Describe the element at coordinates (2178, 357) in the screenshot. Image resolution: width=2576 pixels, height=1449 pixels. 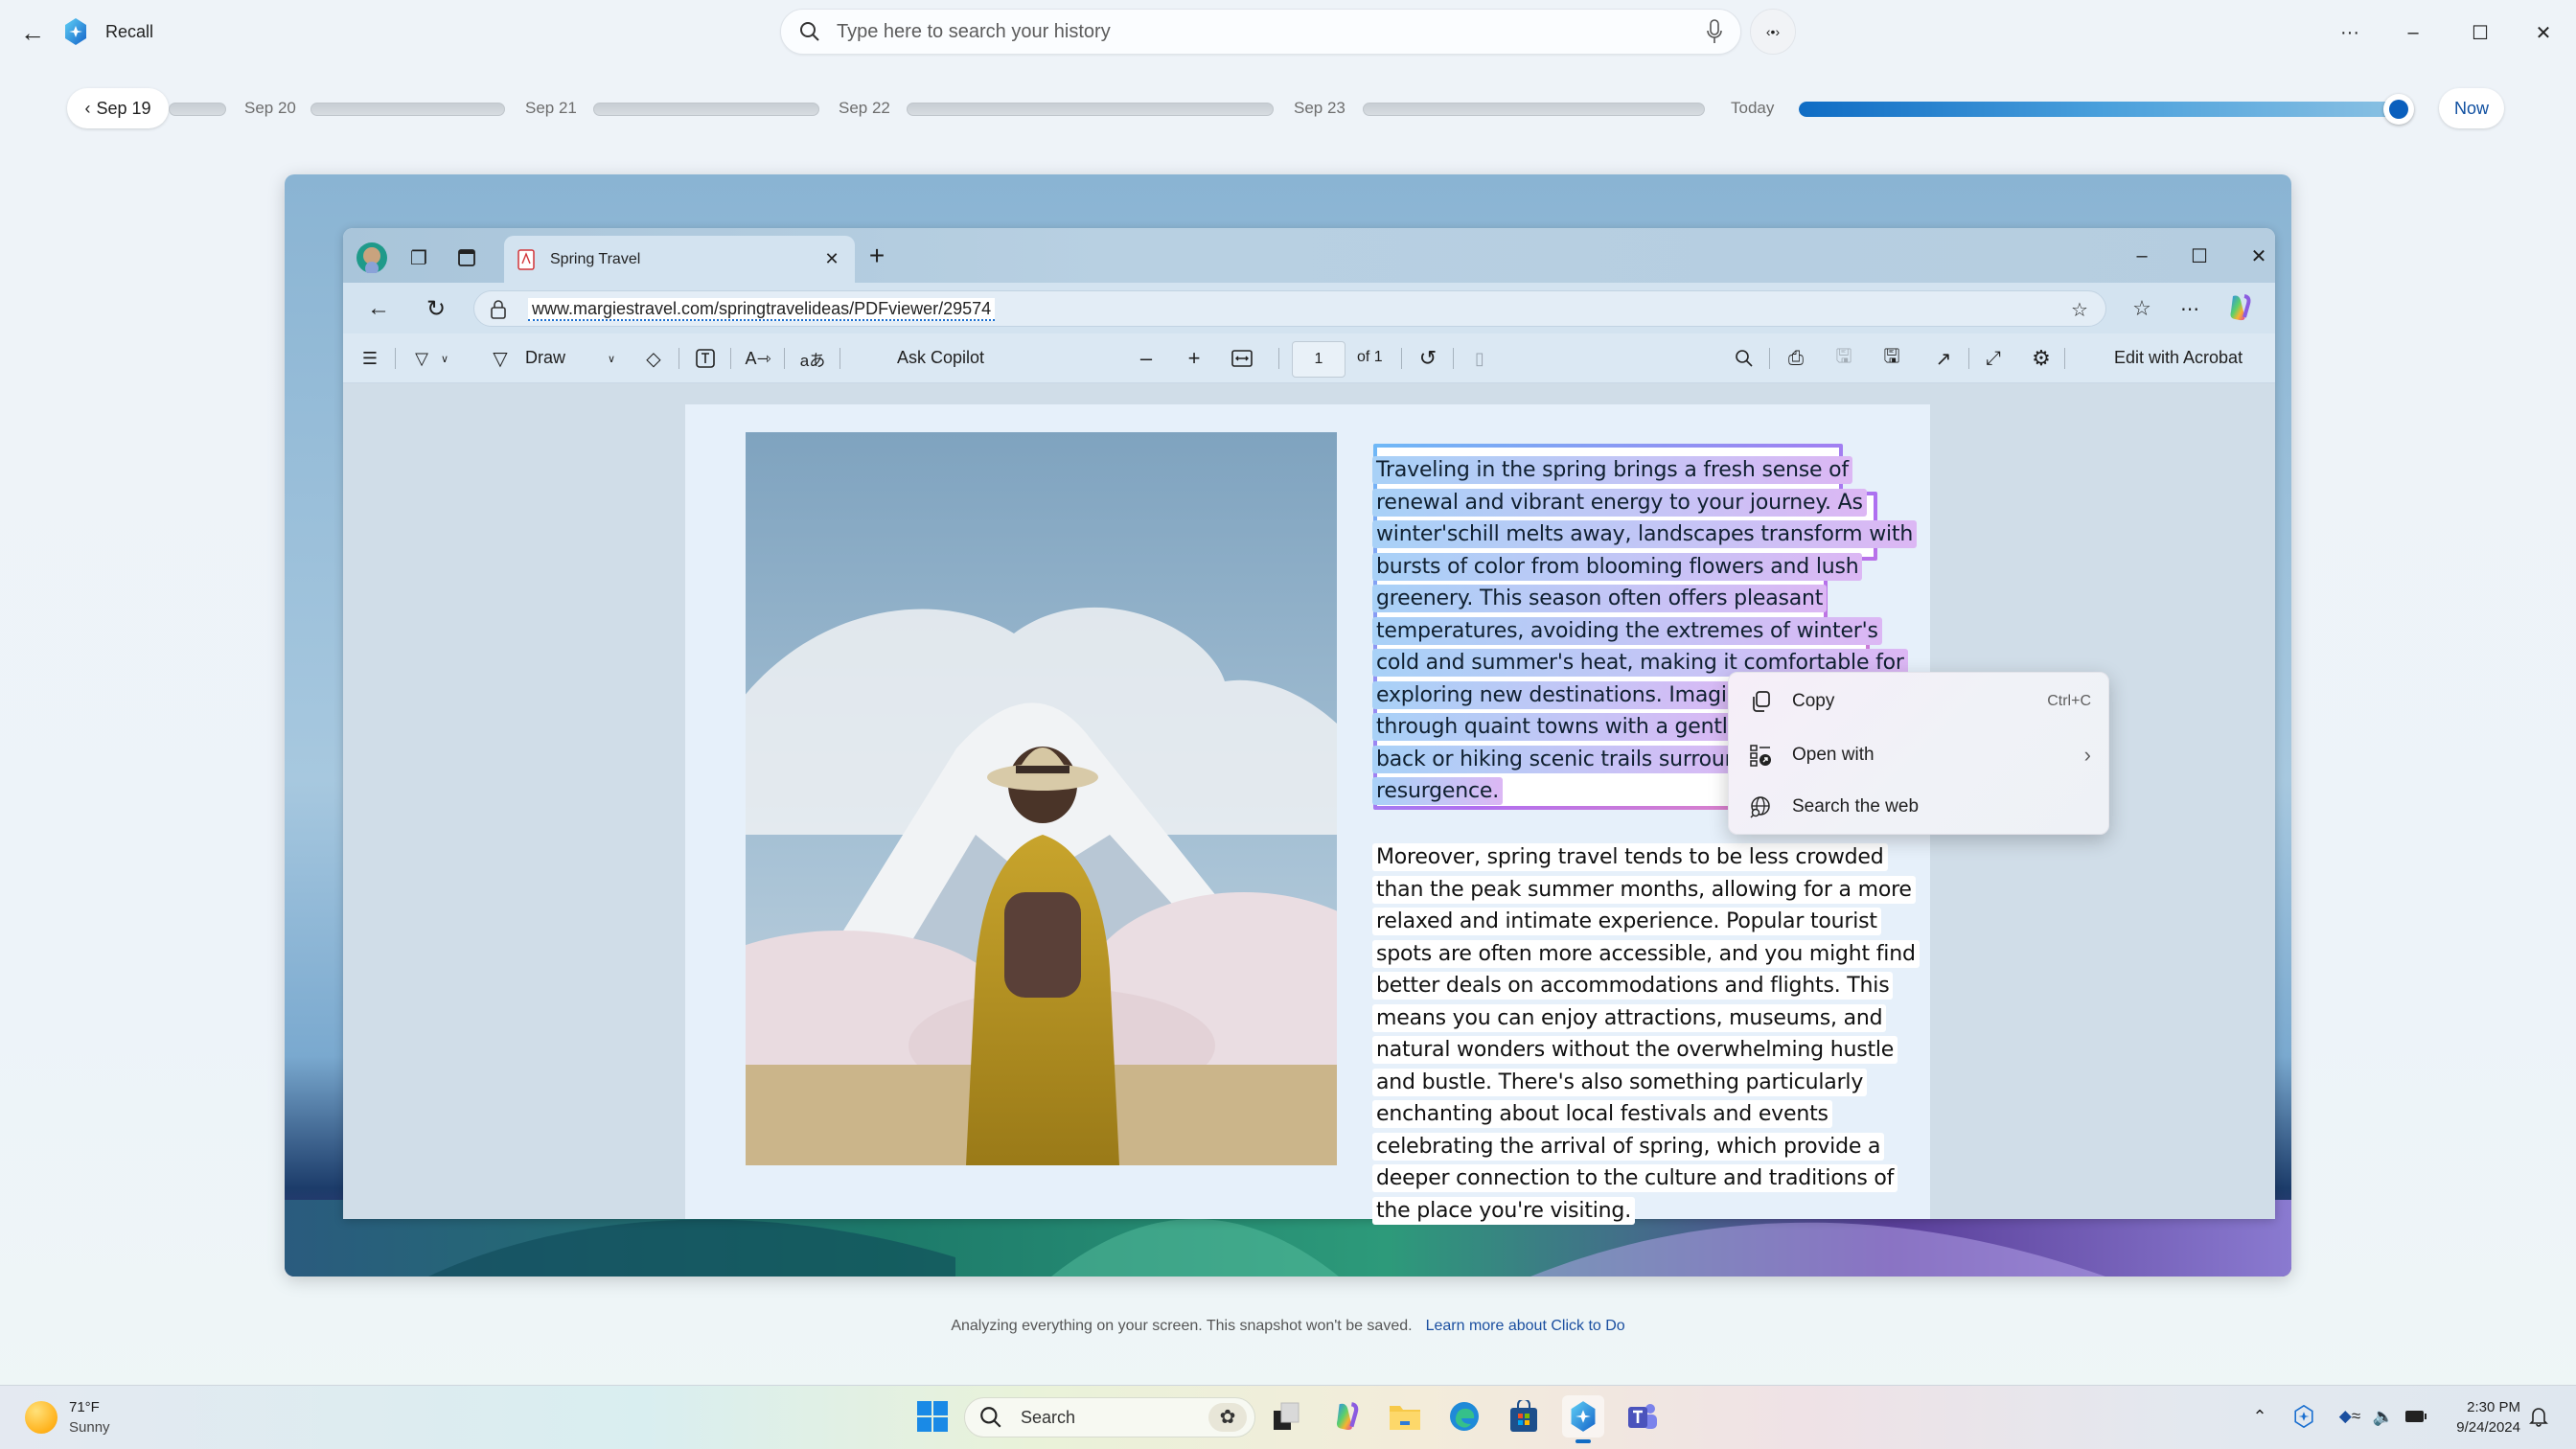
I see `edit-with-acrobat-button: Edit with Acrobat` at that location.